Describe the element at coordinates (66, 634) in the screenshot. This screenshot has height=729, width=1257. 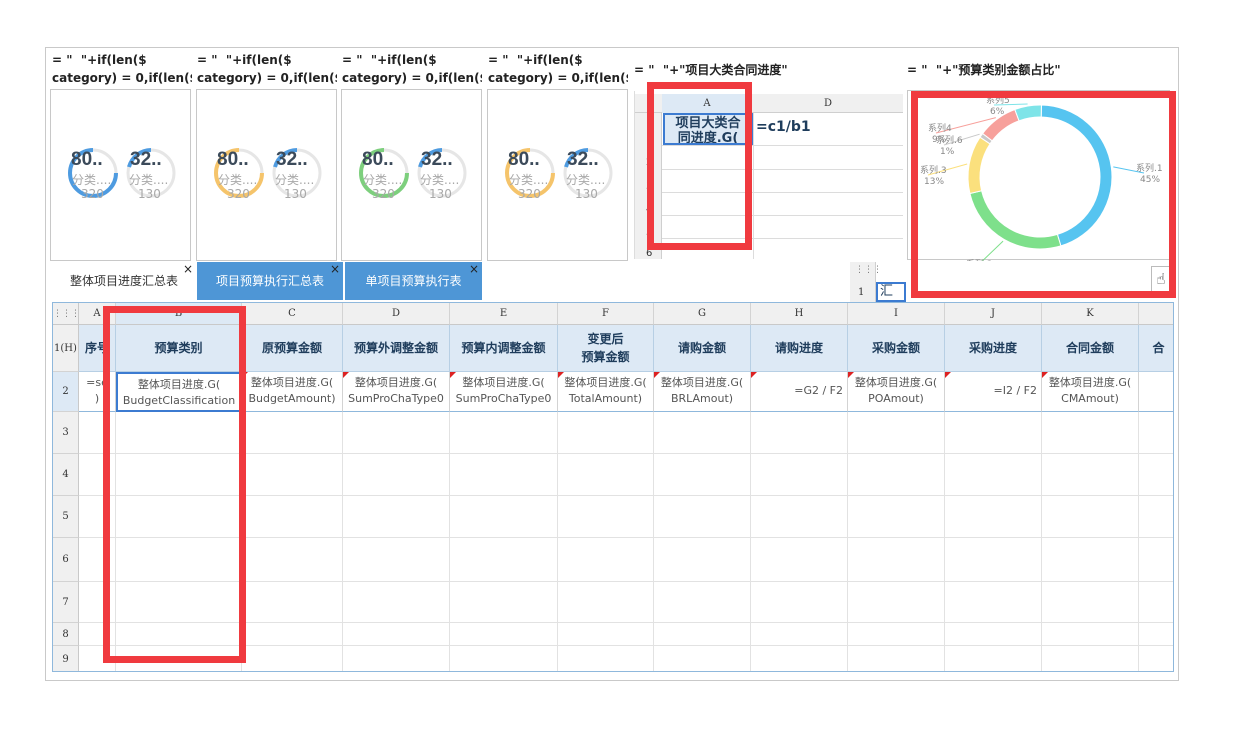
I see `row-header: 8` at that location.